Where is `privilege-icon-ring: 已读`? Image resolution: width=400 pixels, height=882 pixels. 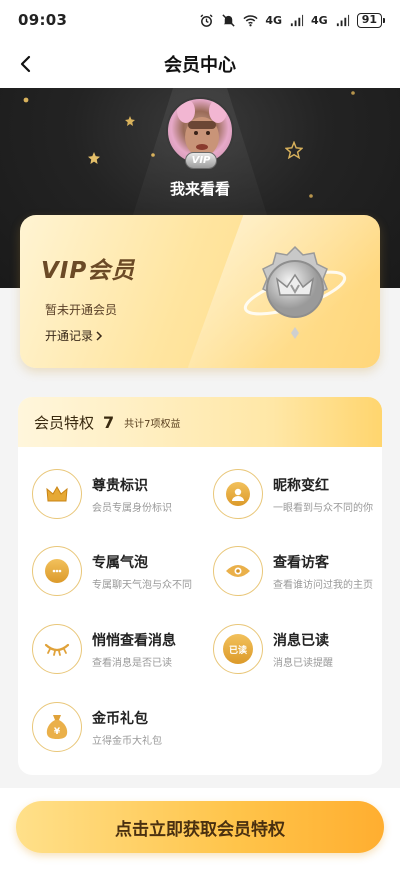 privilege-icon-ring: 已读 is located at coordinates (238, 649).